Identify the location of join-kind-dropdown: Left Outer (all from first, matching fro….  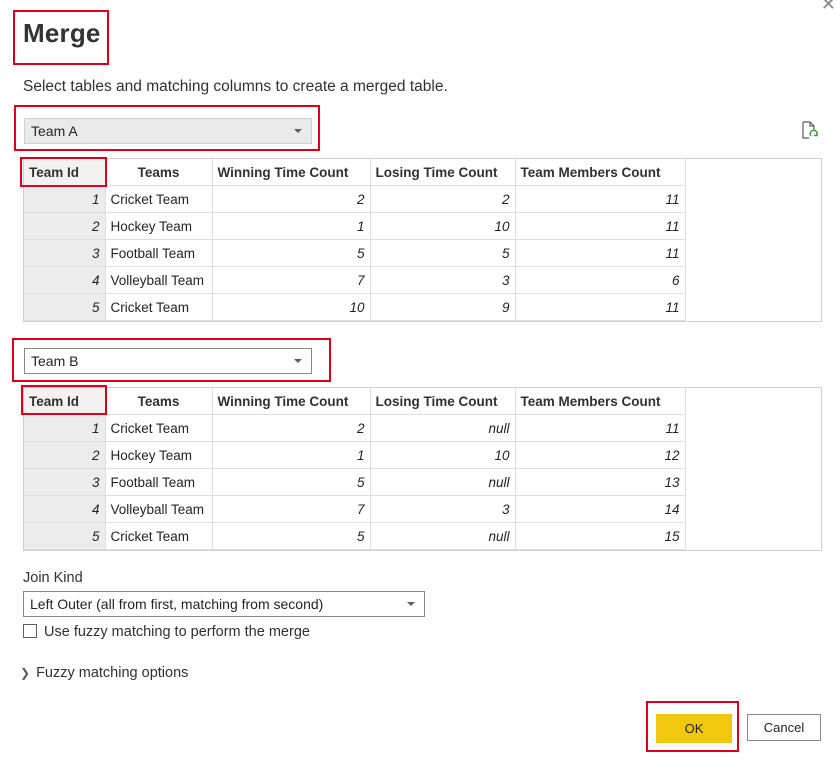
(224, 604).